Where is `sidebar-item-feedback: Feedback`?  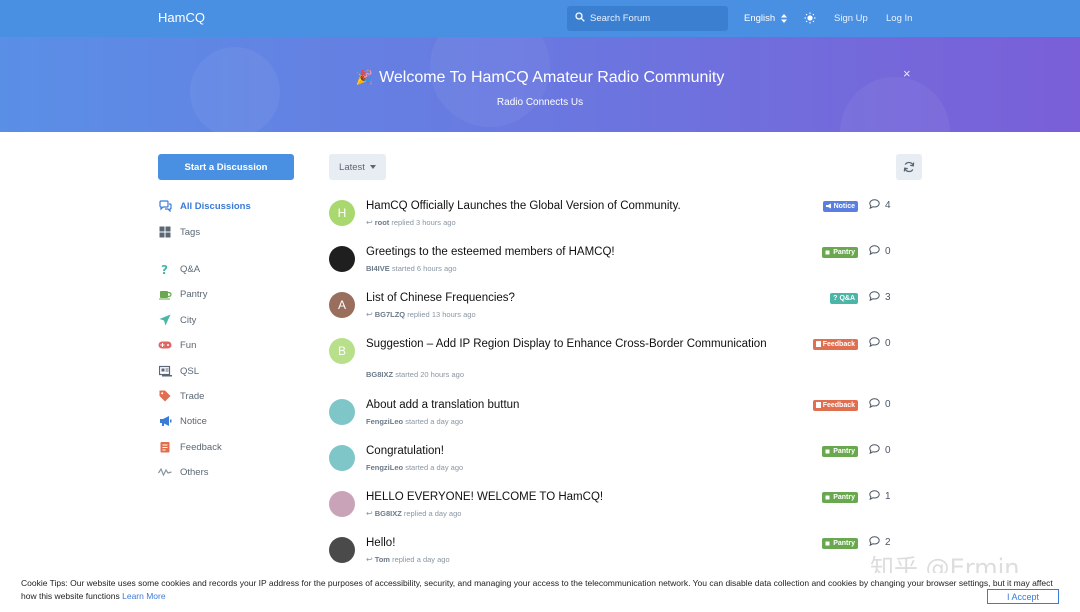 sidebar-item-feedback: Feedback is located at coordinates (190, 447).